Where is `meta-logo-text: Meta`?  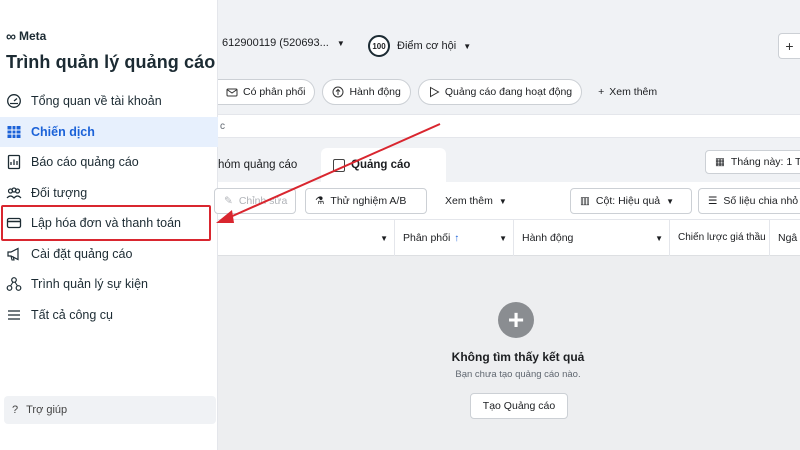
meta-logo-text: Meta is located at coordinates (32, 36).